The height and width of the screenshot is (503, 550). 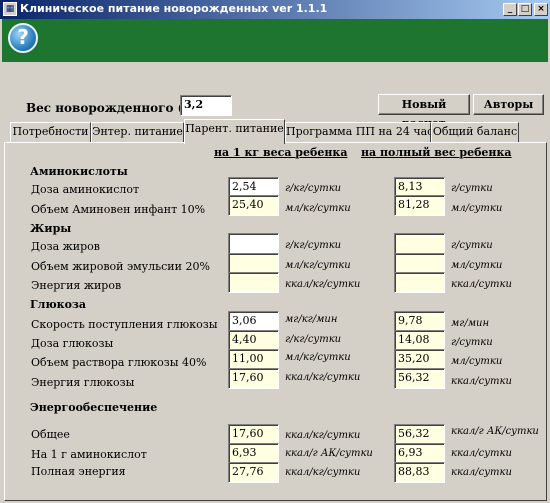 I want to click on row-label: Доза аминокислот, so click(x=85, y=189).